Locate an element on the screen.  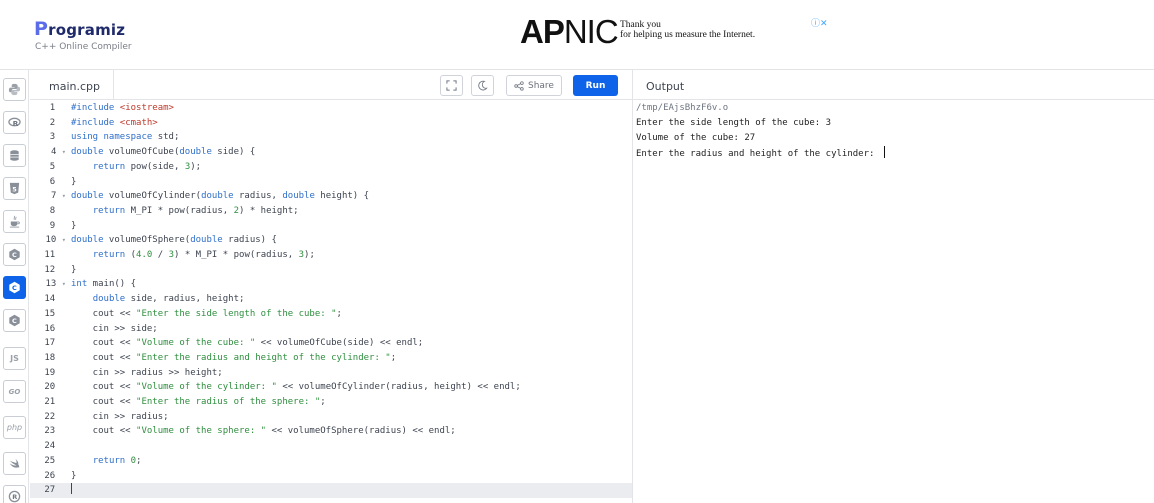
line-number: 3 is located at coordinates (52, 137).